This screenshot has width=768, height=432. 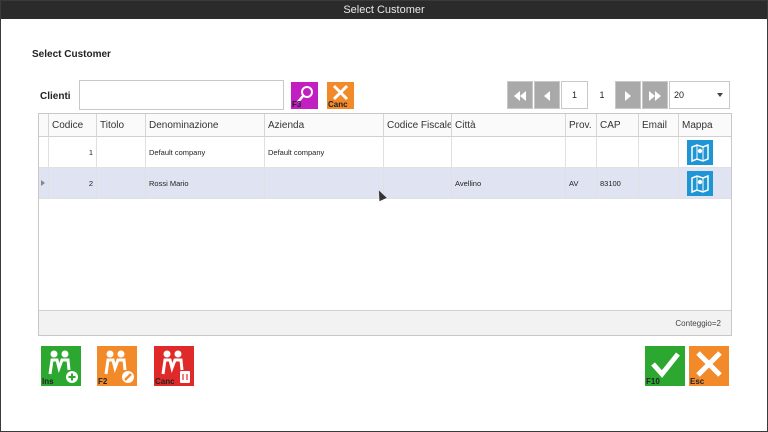 I want to click on cell-codice: 2, so click(x=72, y=183).